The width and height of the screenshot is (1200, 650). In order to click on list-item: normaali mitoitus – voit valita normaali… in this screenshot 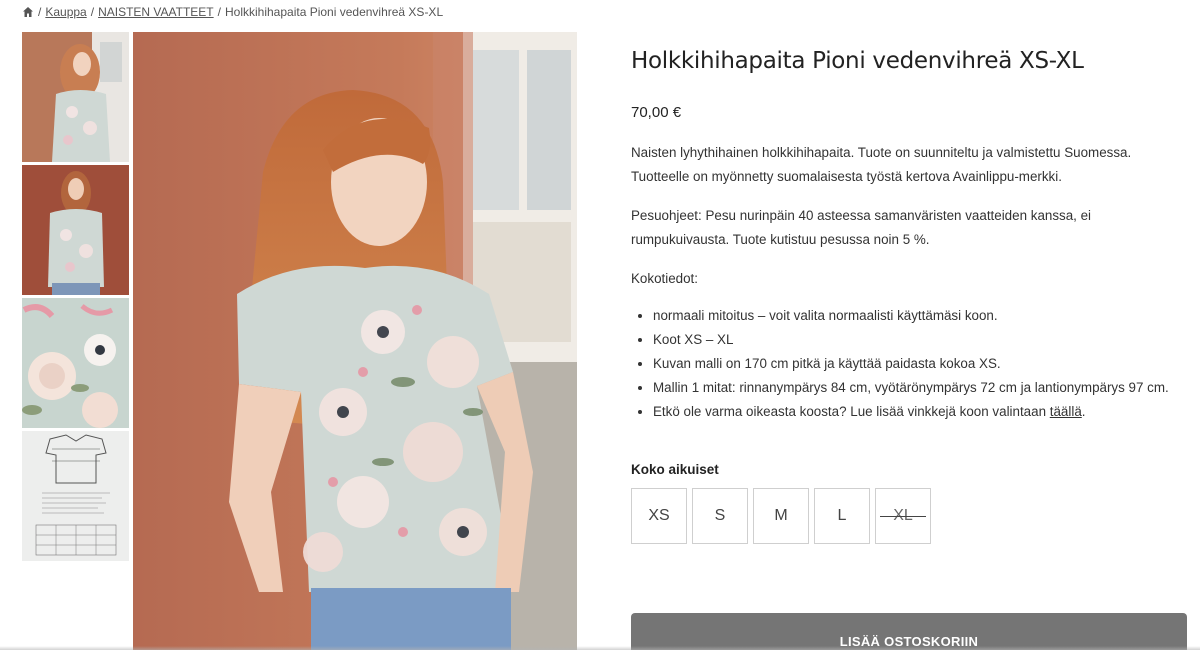, I will do `click(922, 316)`.